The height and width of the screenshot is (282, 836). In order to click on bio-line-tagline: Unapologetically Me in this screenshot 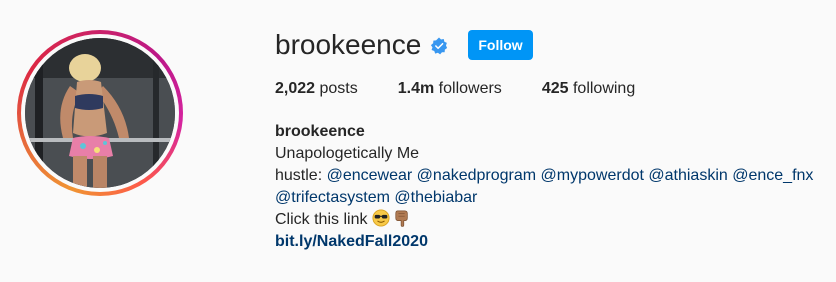, I will do `click(347, 153)`.